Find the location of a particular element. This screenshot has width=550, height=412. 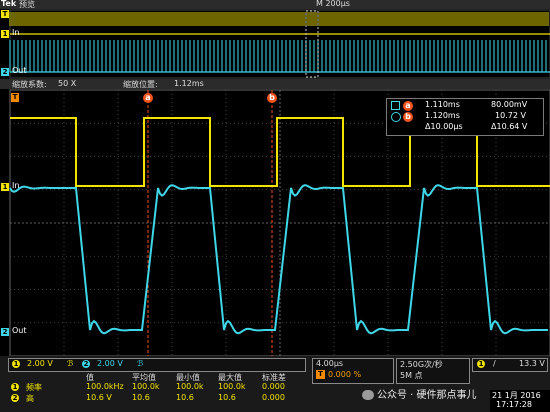

wechat-icon is located at coordinates (368, 395).